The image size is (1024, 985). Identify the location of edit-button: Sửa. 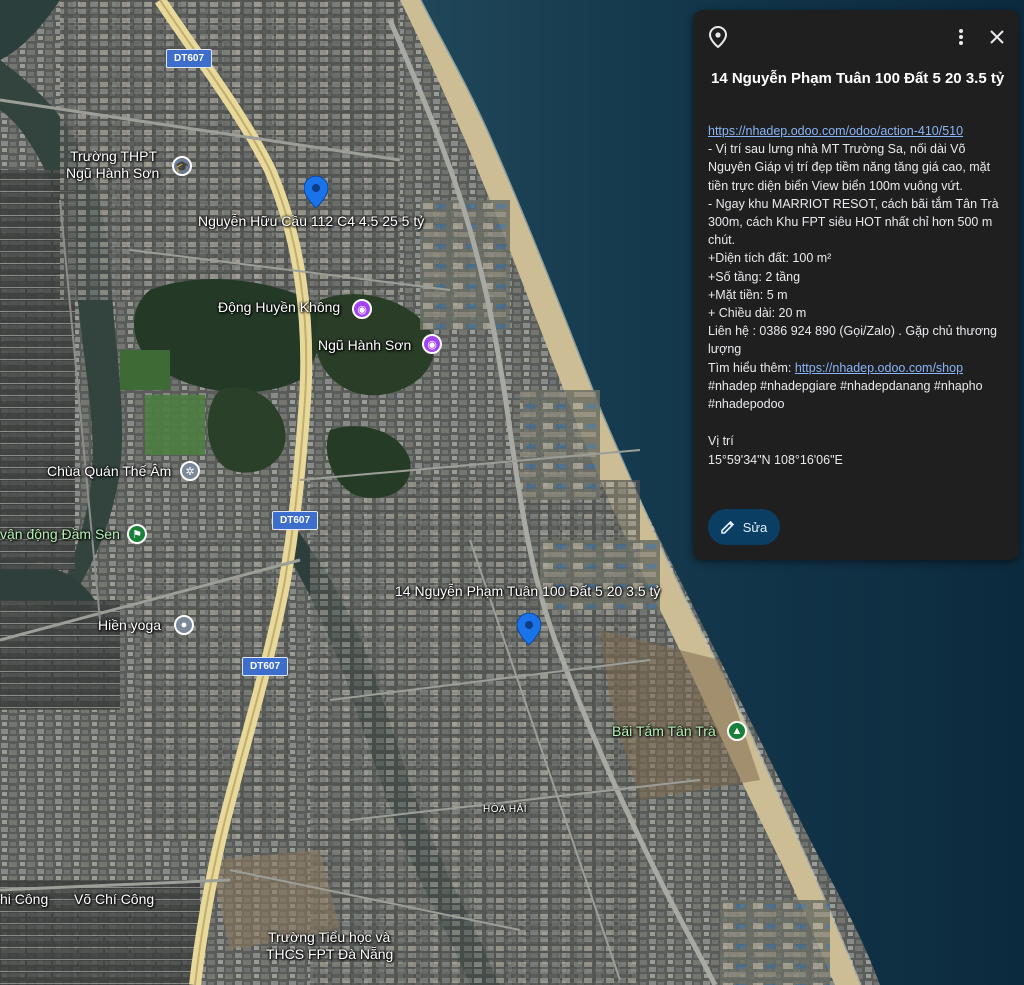
(744, 527).